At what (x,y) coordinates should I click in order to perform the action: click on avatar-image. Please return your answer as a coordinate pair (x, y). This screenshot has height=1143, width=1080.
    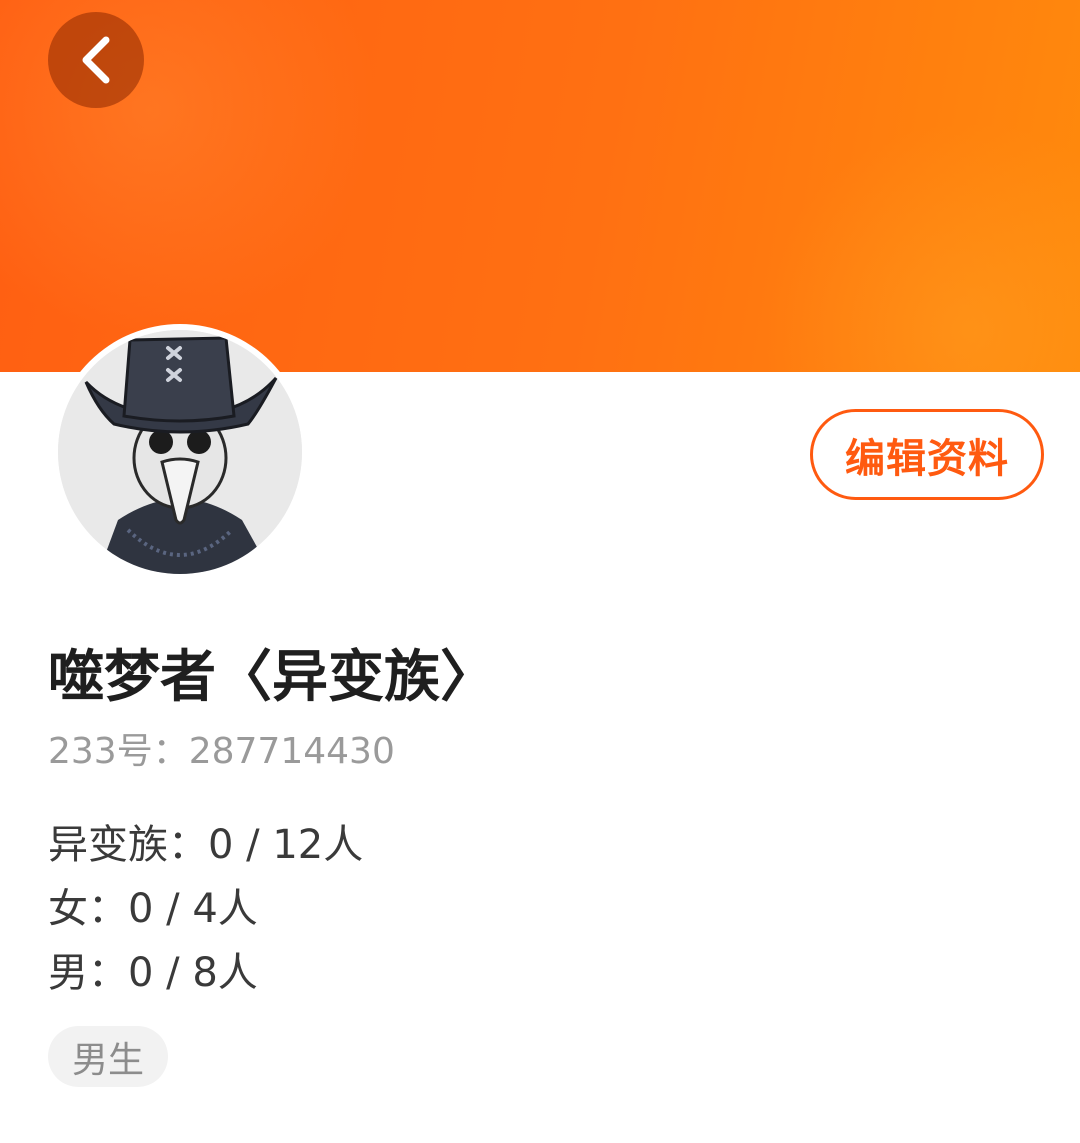
    Looking at the image, I should click on (180, 452).